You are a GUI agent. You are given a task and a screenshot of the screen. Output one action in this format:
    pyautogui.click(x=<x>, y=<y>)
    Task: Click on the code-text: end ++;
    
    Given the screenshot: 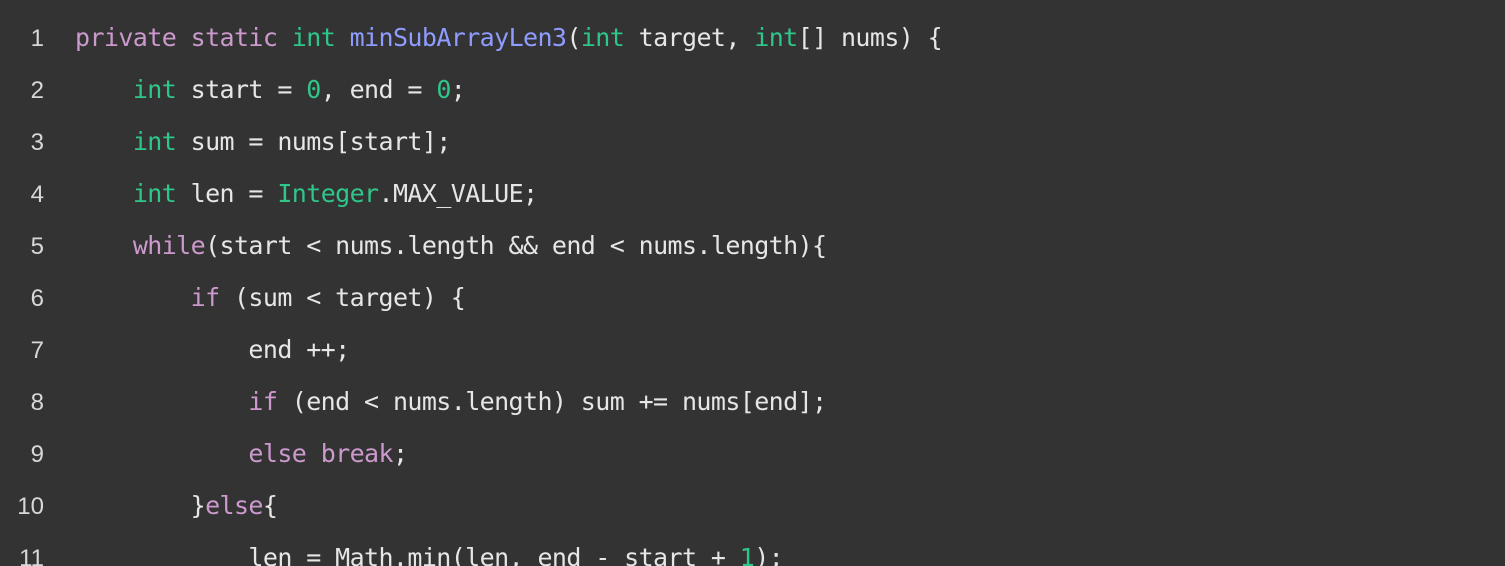 What is the action you would take?
    pyautogui.click(x=212, y=350)
    